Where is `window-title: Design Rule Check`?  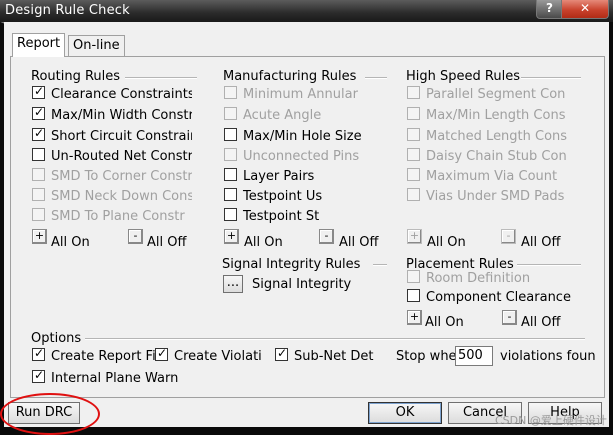
window-title: Design Rule Check is located at coordinates (67, 10).